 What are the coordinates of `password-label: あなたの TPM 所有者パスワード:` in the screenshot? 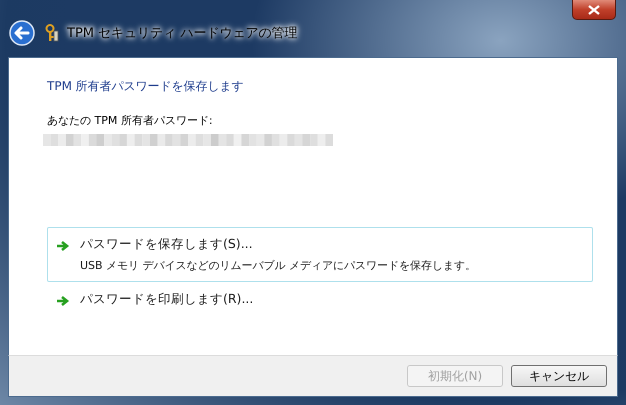 It's located at (130, 120).